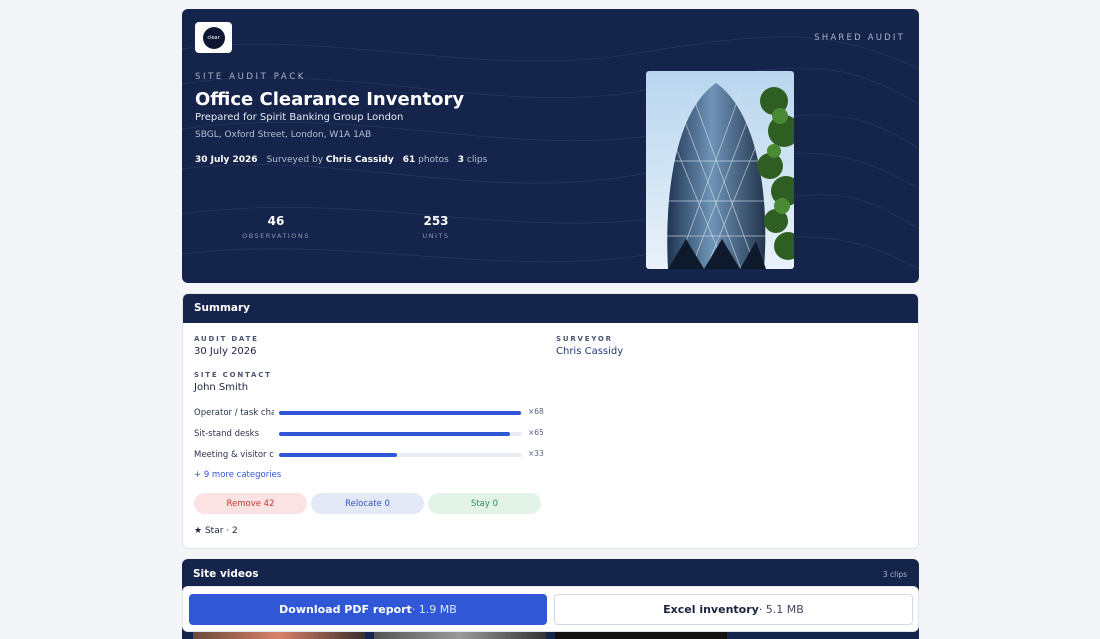 The image size is (1100, 639). Describe the element at coordinates (590, 351) in the screenshot. I see `surveyor-value: Chris Cassidy` at that location.